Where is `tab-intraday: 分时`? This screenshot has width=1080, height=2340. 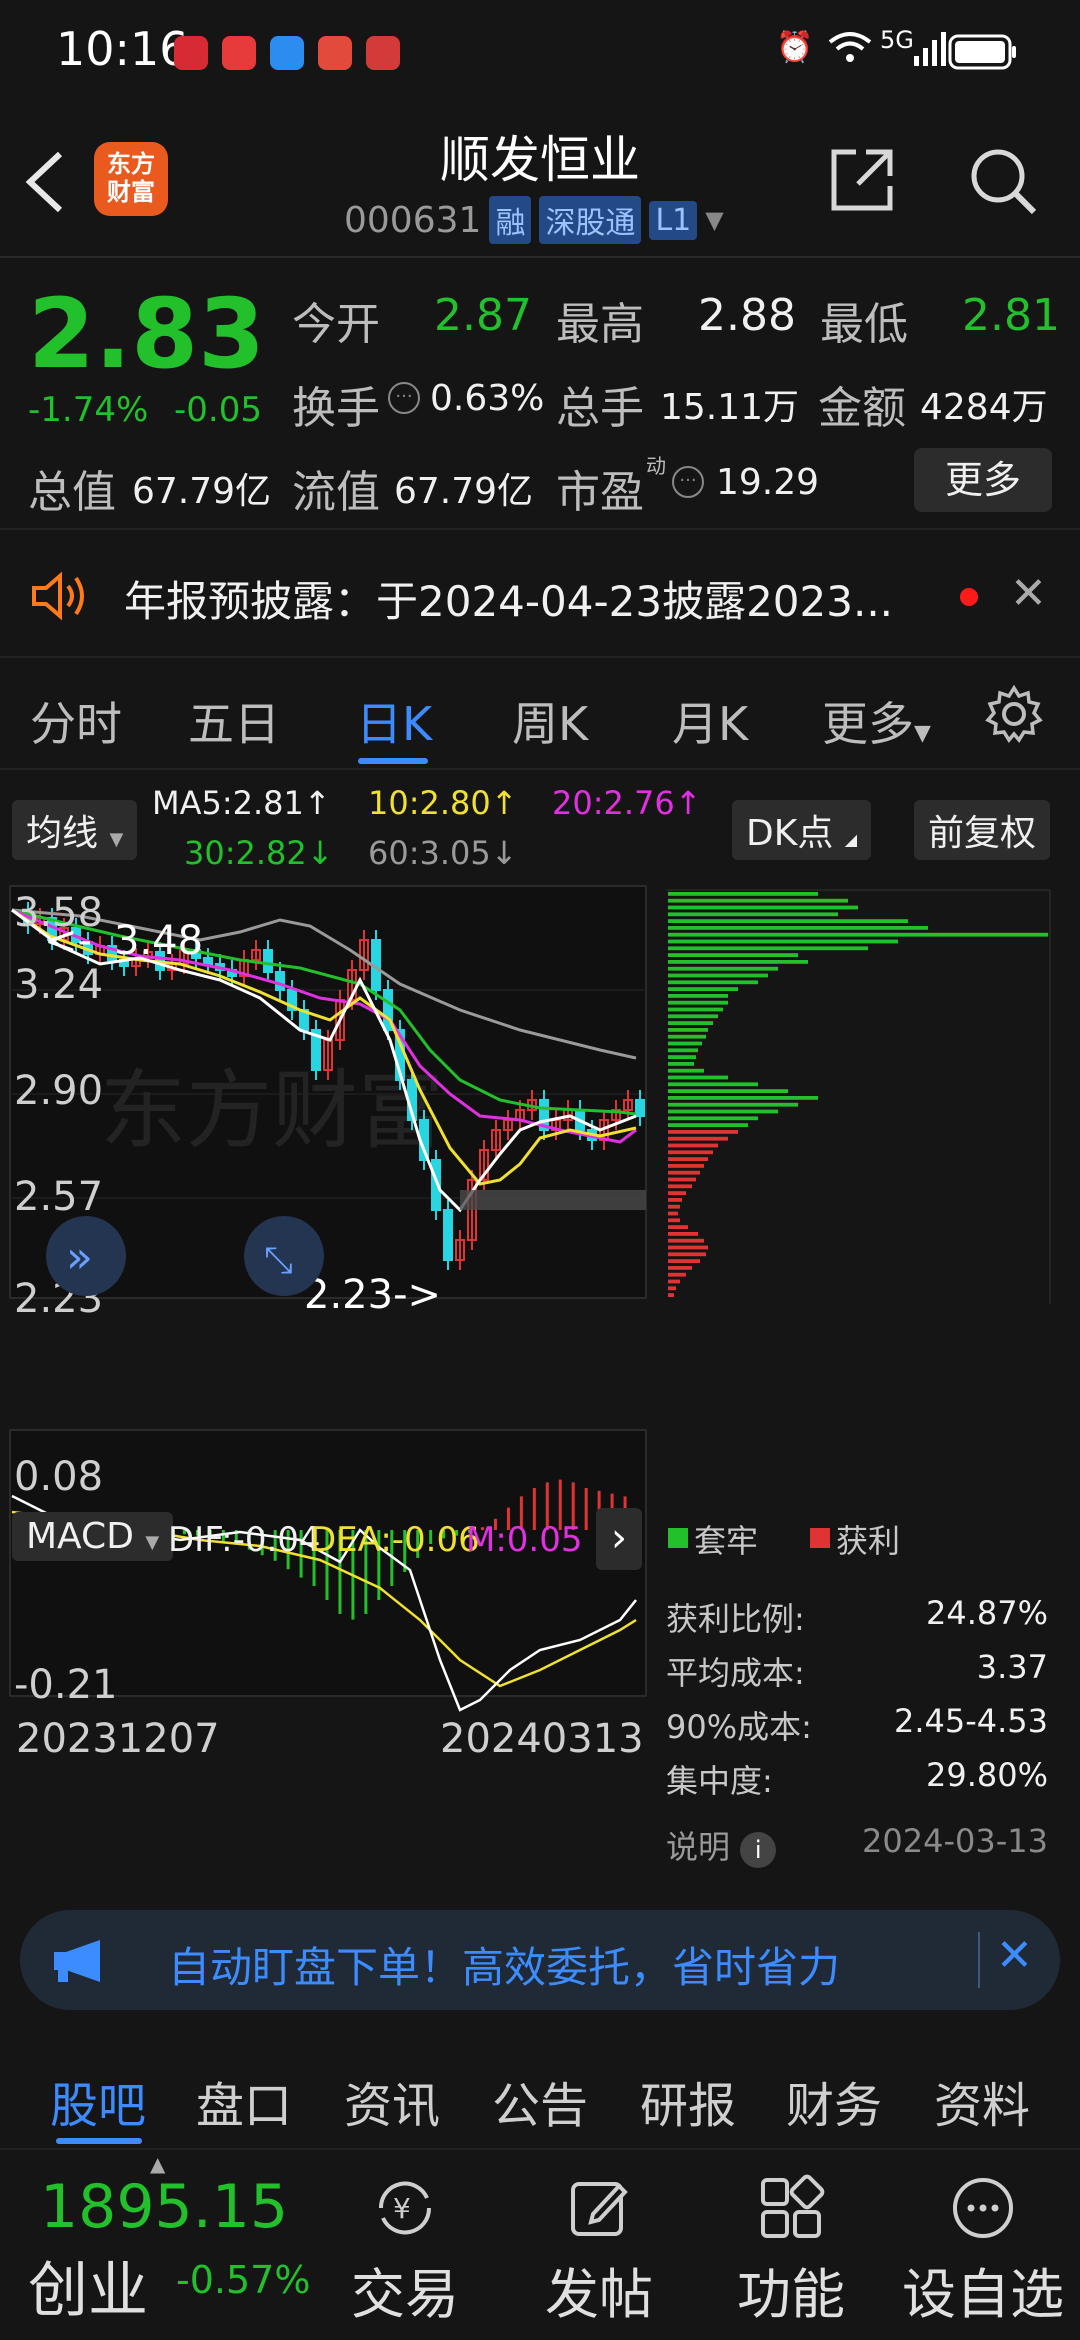
tab-intraday: 分时 is located at coordinates (76, 721).